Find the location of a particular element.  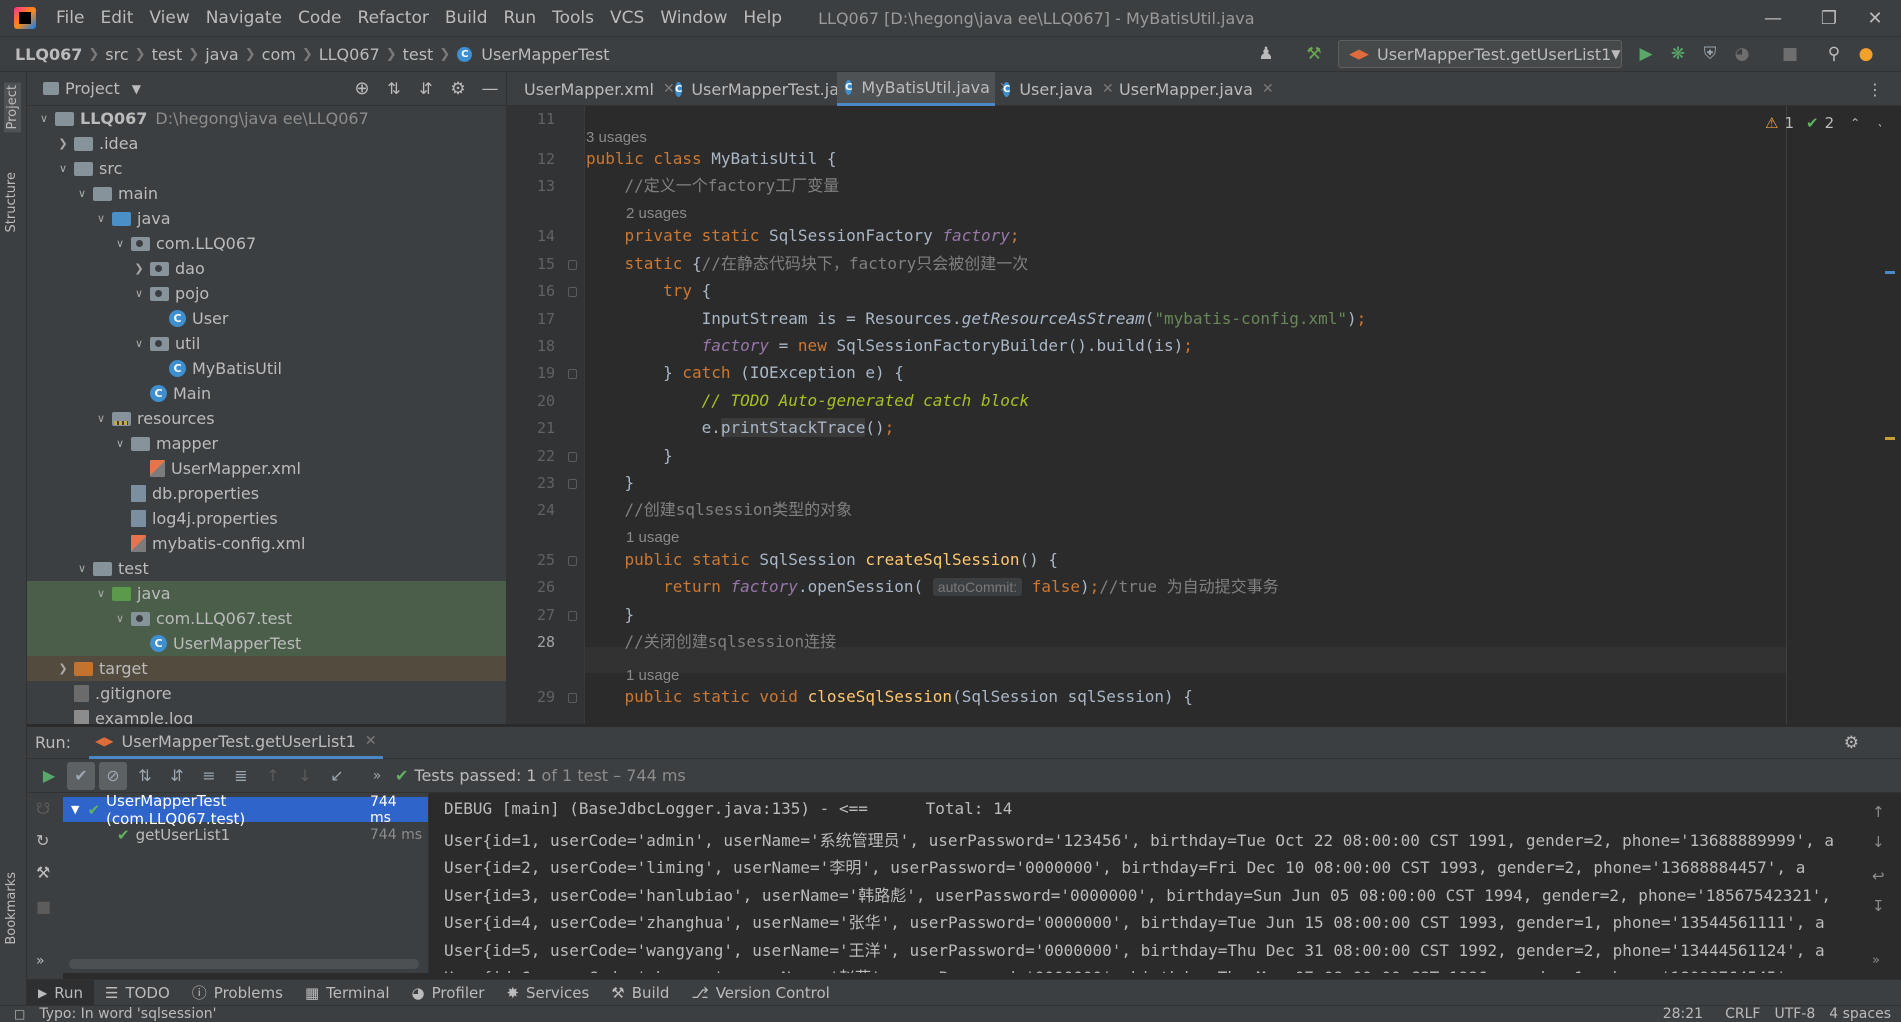

menu-edit: Edit is located at coordinates (116, 18).